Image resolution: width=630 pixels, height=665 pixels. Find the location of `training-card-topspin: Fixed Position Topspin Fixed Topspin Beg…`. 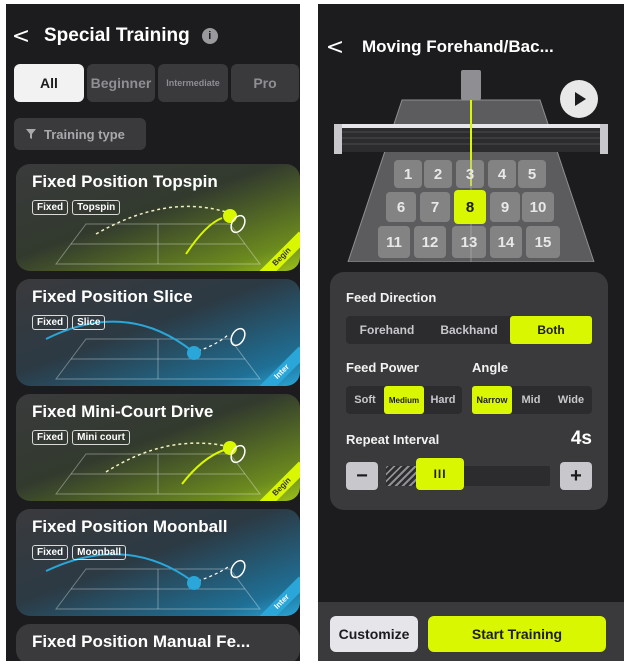

training-card-topspin: Fixed Position Topspin Fixed Topspin Beg… is located at coordinates (158, 217).